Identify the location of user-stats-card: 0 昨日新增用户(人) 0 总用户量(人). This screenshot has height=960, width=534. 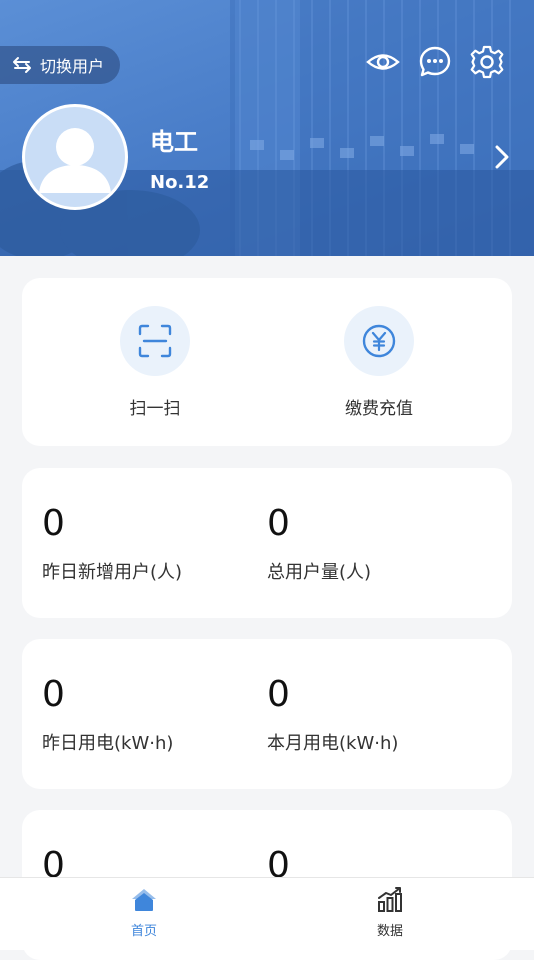
(267, 543).